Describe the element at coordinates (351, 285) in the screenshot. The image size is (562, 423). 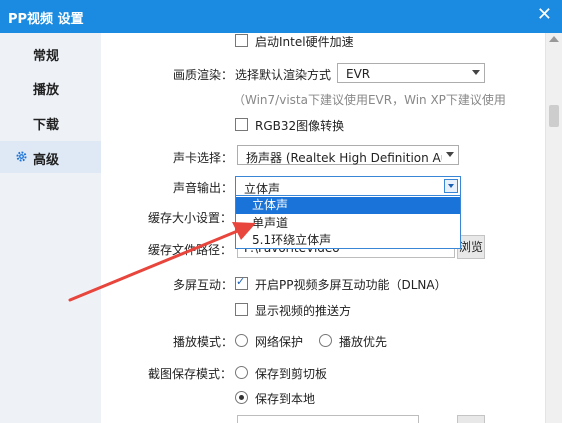
I see `dlna-label: 开启PP视频多屏互动功能（DLNA）` at that location.